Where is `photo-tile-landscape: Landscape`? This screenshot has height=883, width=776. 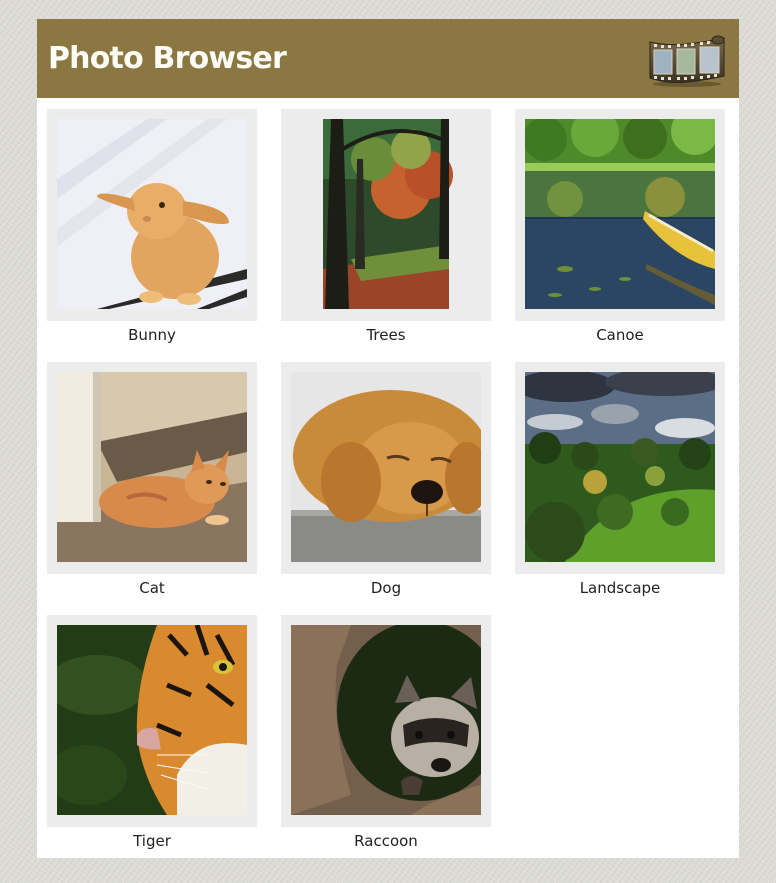 photo-tile-landscape: Landscape is located at coordinates (620, 482).